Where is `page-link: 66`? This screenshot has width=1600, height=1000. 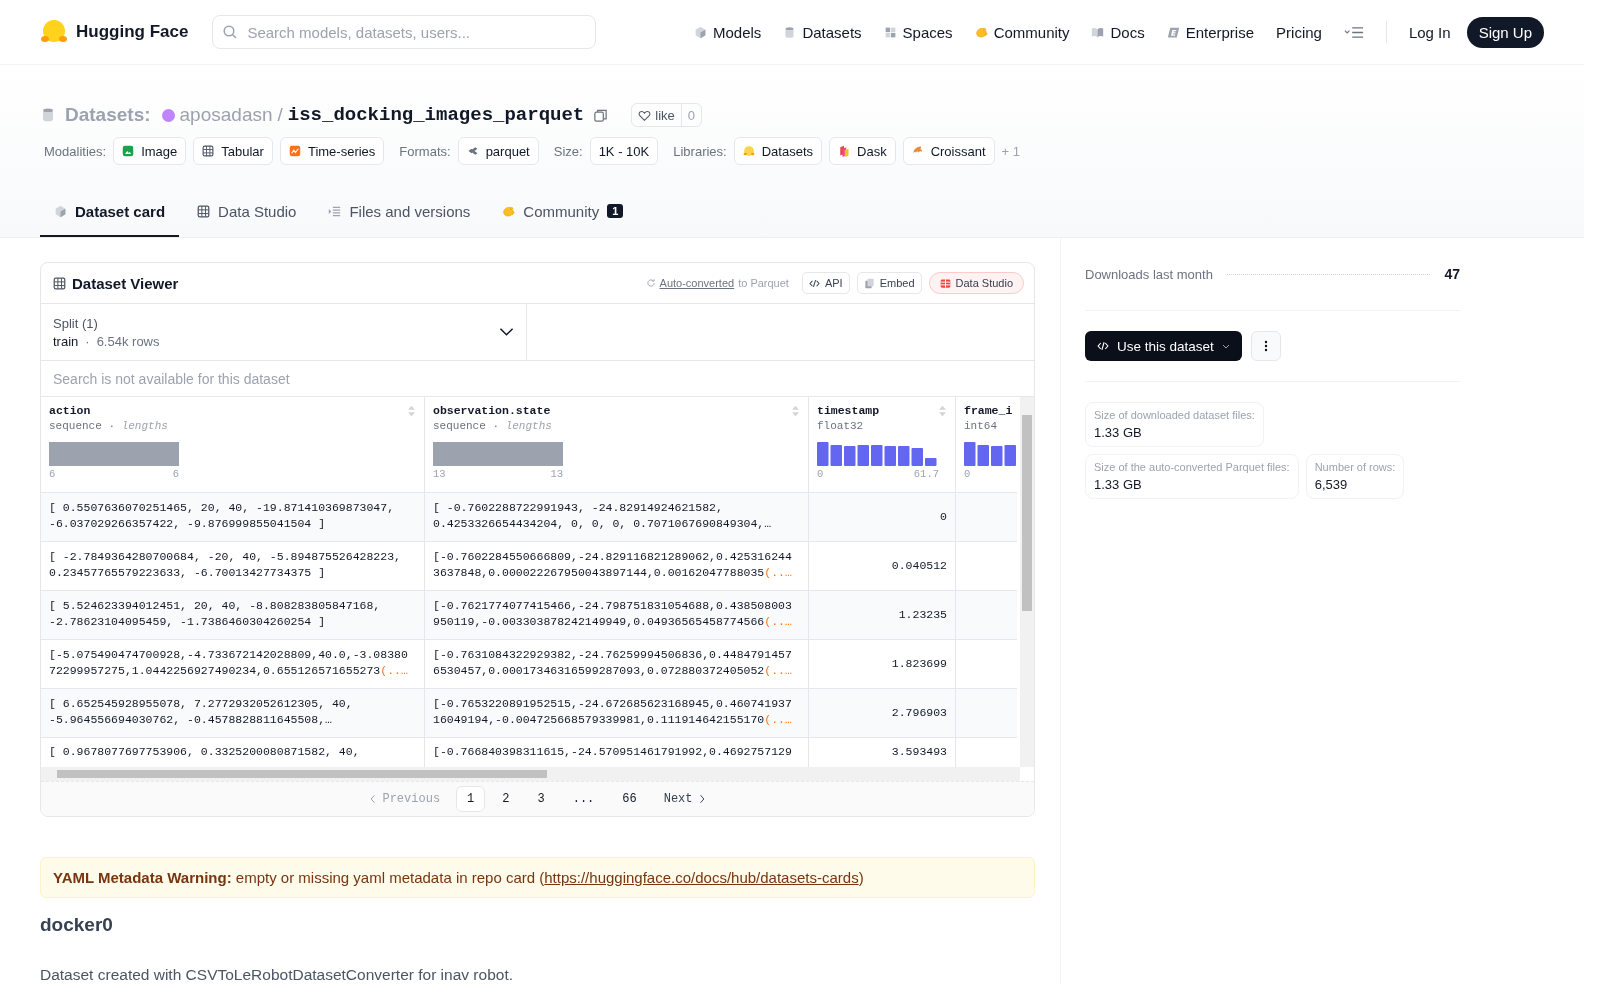
page-link: 66 is located at coordinates (629, 799).